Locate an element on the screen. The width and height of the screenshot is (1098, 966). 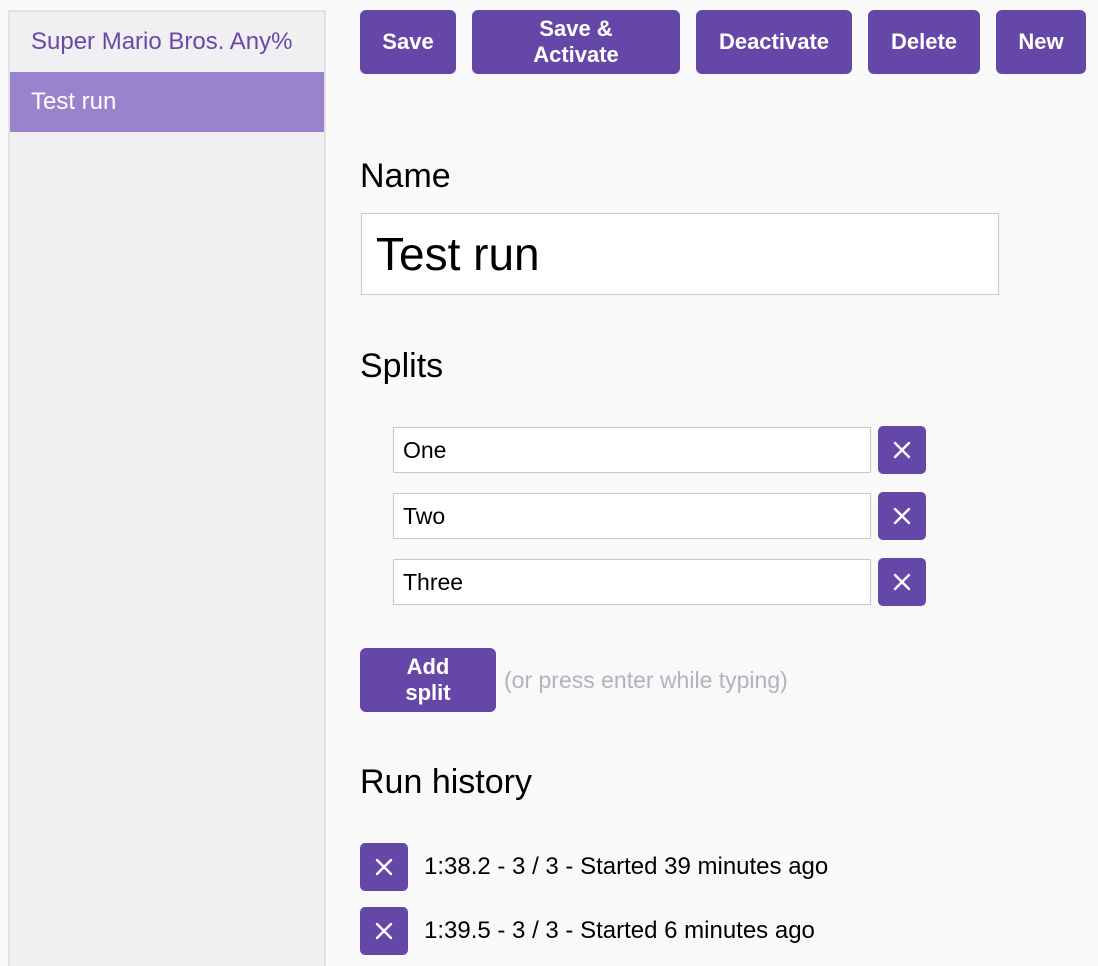
new-button: New is located at coordinates (1041, 42).